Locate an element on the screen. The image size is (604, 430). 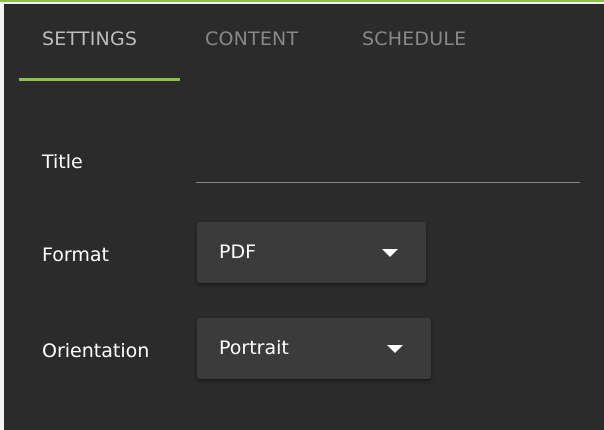
format-select-value: PDF is located at coordinates (238, 252).